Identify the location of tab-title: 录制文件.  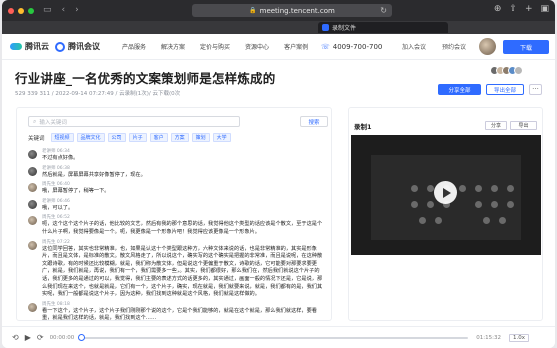
(344, 28).